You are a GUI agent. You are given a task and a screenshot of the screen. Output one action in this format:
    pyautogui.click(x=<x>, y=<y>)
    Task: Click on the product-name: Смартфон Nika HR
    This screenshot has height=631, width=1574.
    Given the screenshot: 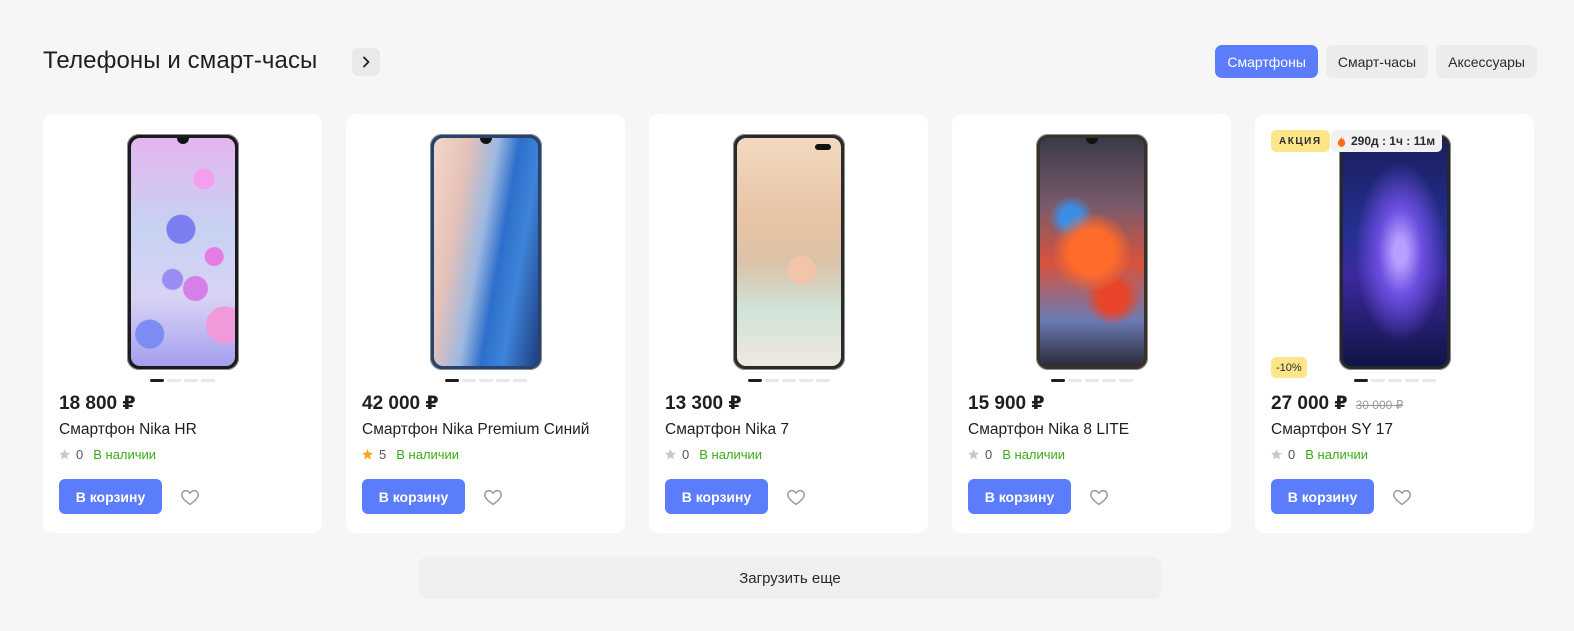 What is the action you would take?
    pyautogui.click(x=128, y=430)
    